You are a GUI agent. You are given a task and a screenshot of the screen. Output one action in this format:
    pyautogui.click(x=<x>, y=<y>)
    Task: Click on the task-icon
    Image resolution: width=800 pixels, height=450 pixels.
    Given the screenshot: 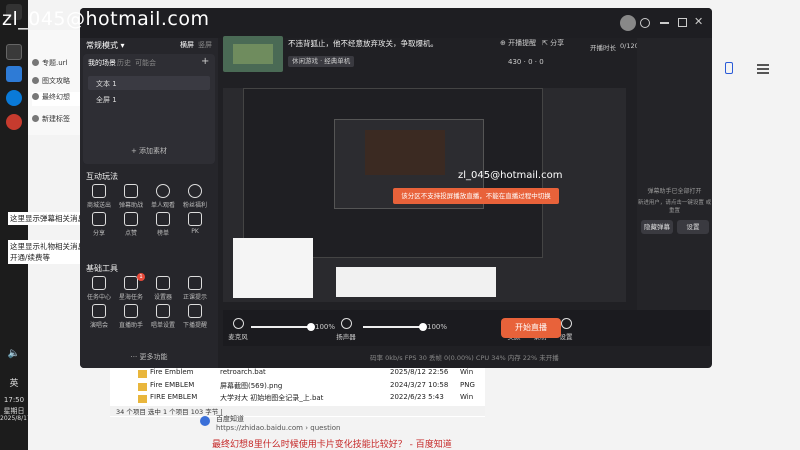 What is the action you would take?
    pyautogui.click(x=99, y=283)
    